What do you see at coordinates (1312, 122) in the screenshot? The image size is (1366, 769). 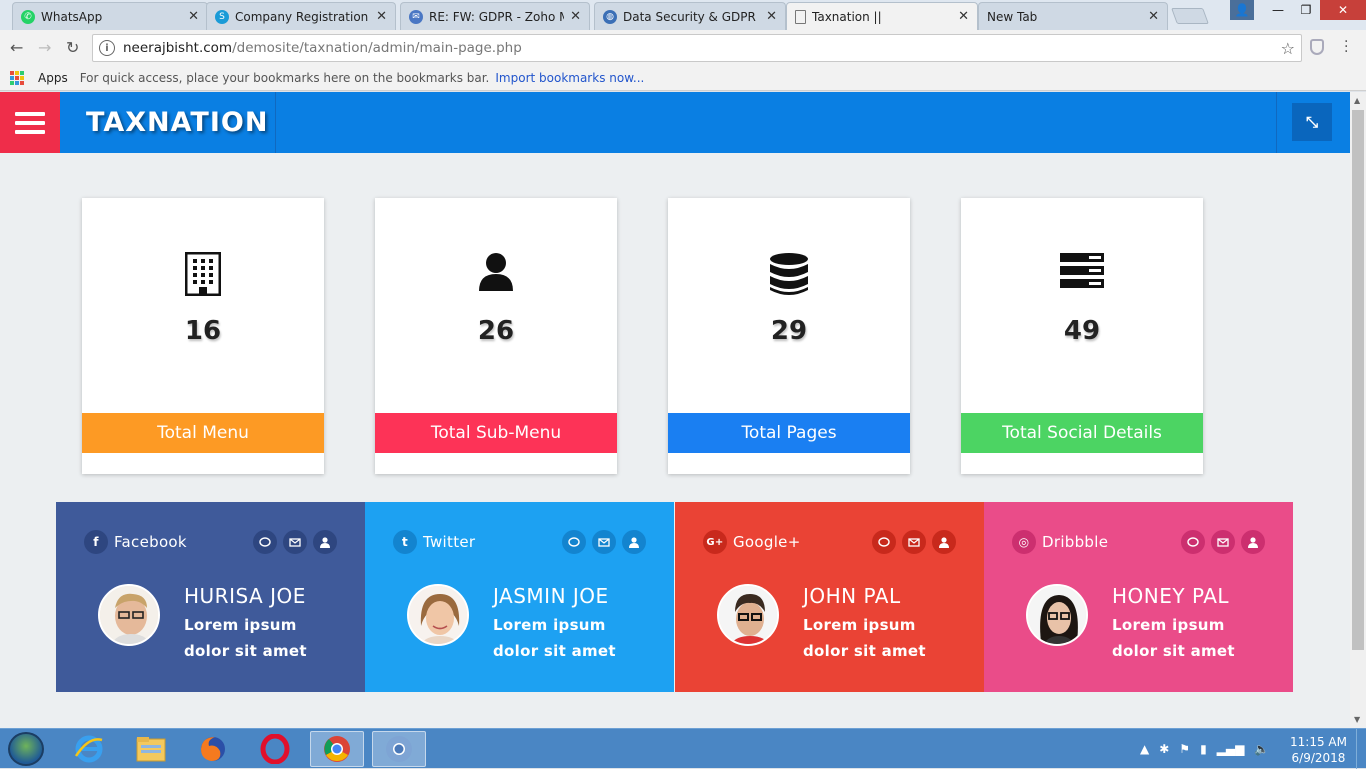 I see `fullscreen-expand-button: ⤡` at bounding box center [1312, 122].